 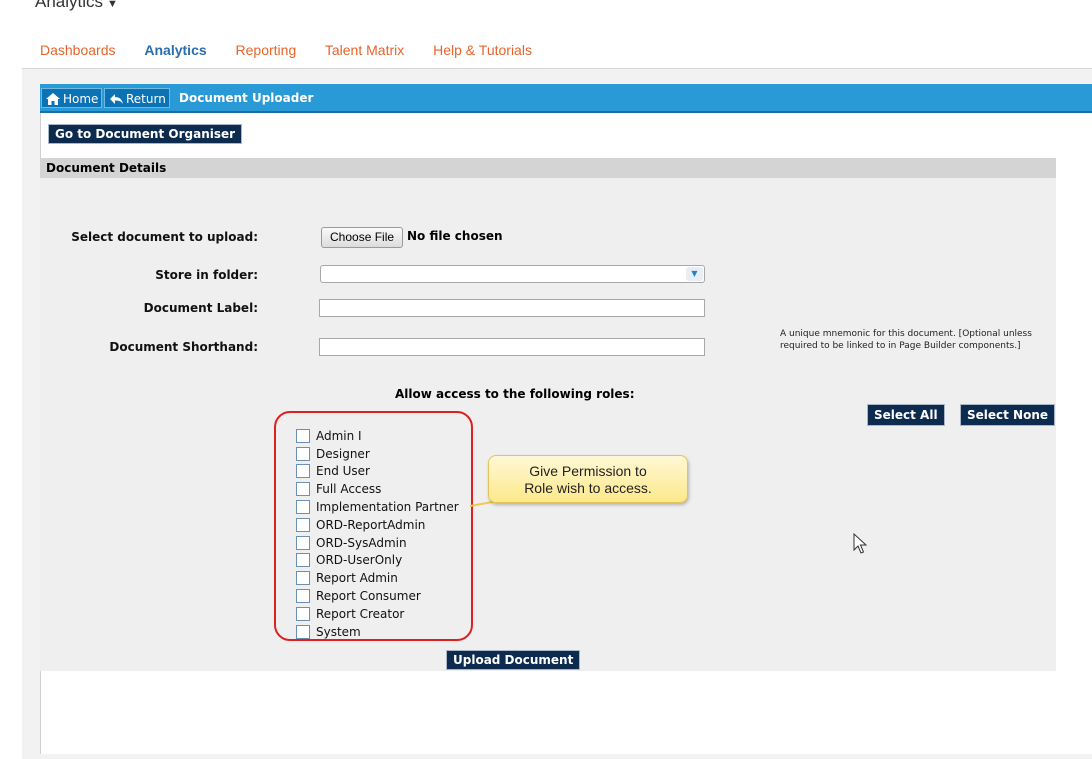 I want to click on home-label: Home, so click(x=81, y=99).